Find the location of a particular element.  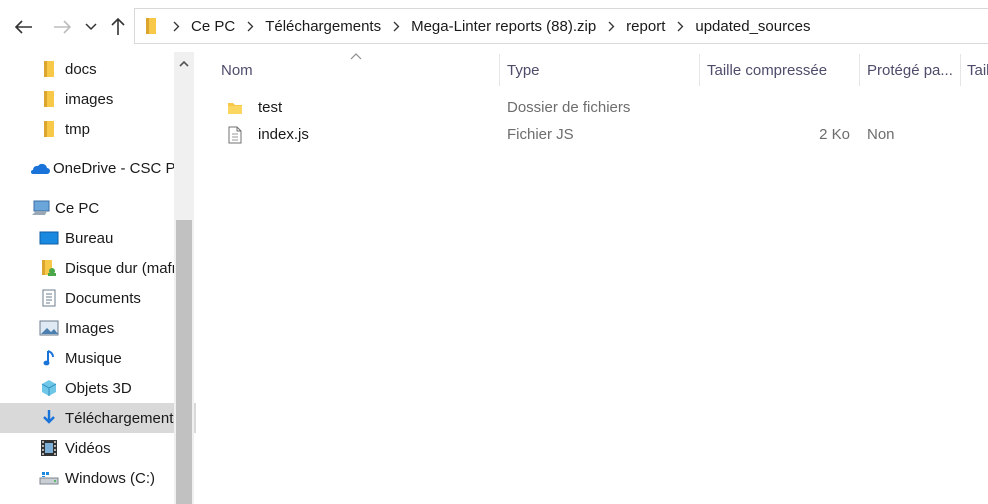

file-name: index.js is located at coordinates (283, 134).